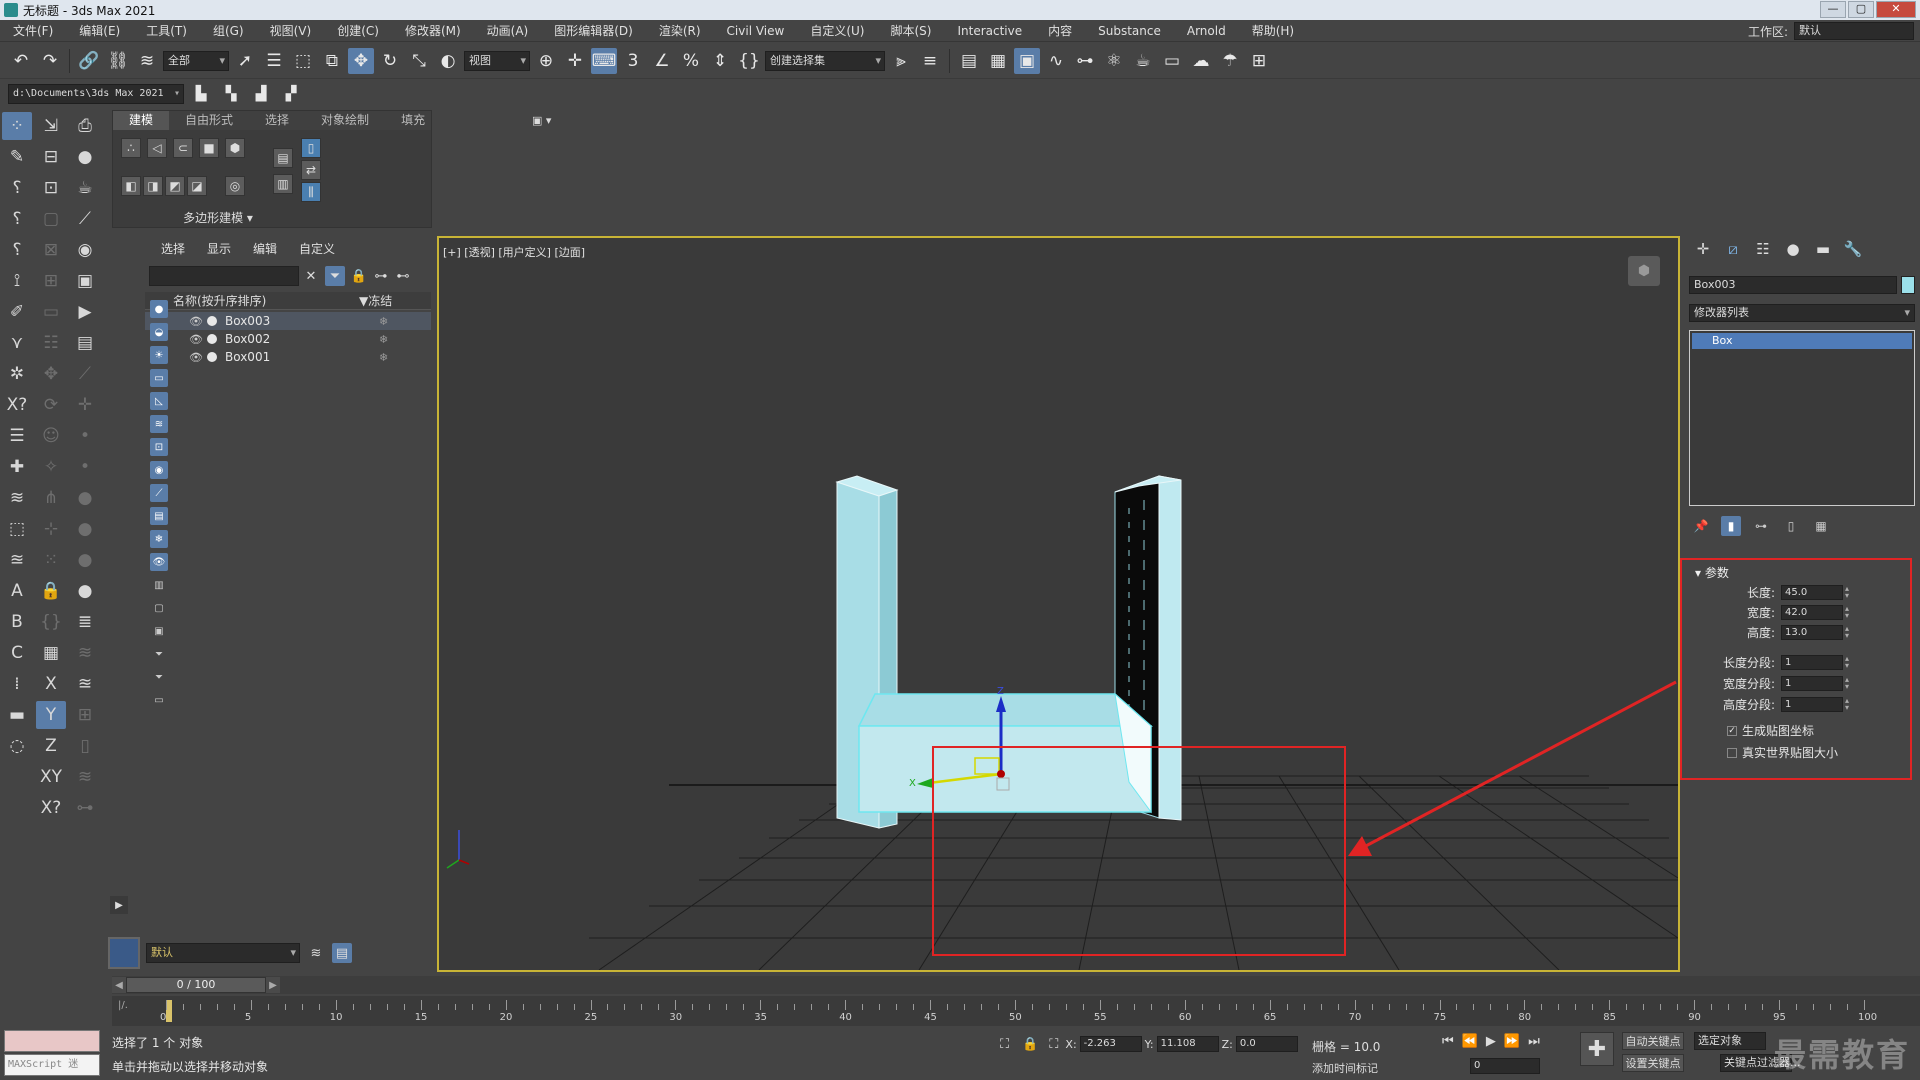  Describe the element at coordinates (51, 436) in the screenshot. I see `face-icon: ☺` at that location.